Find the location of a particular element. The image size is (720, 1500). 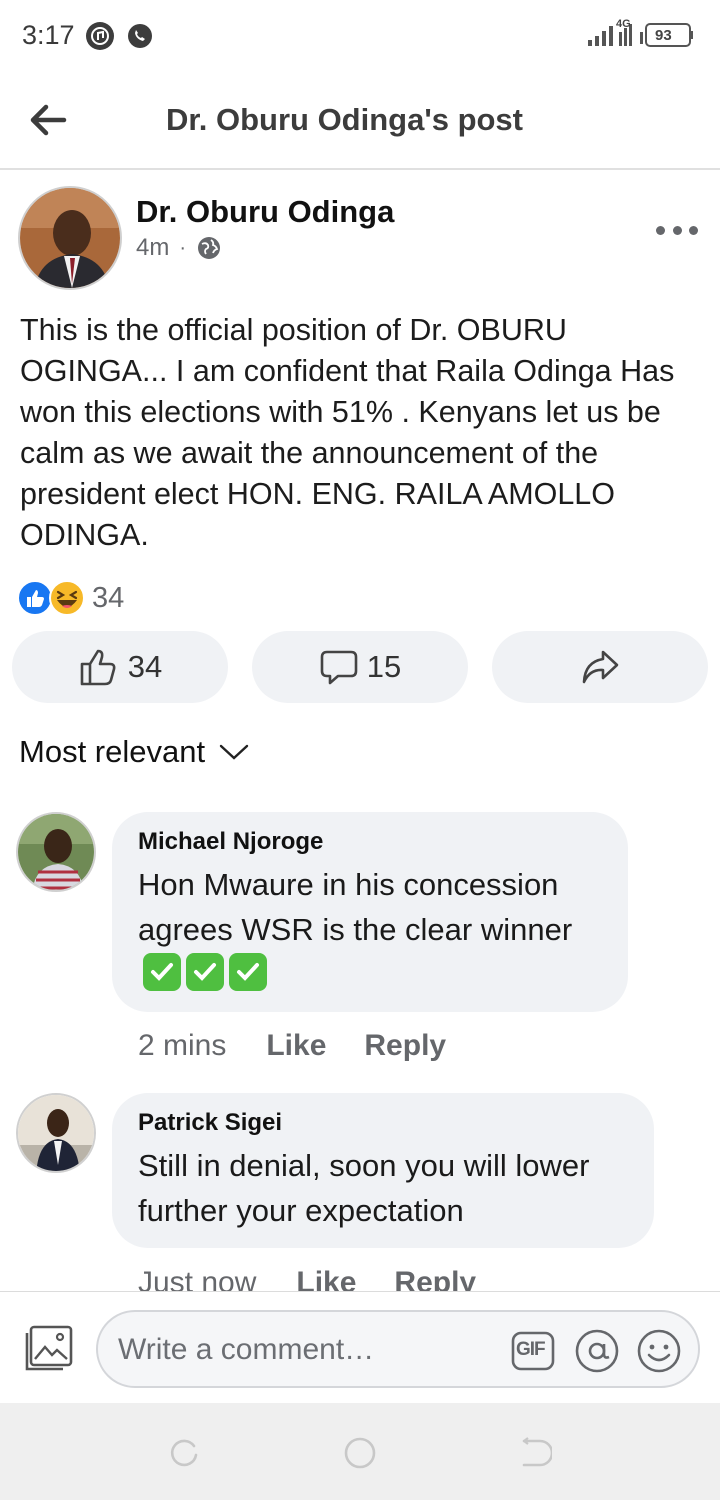

home-button is located at coordinates (360, 1453).